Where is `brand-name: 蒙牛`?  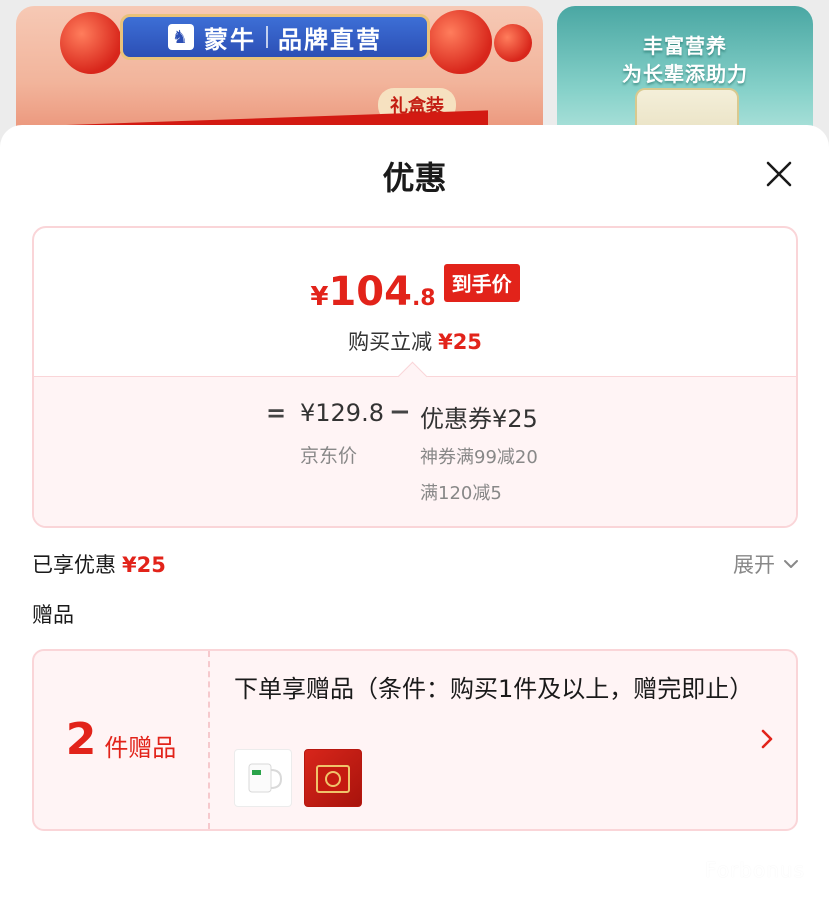
brand-name: 蒙牛 is located at coordinates (230, 39).